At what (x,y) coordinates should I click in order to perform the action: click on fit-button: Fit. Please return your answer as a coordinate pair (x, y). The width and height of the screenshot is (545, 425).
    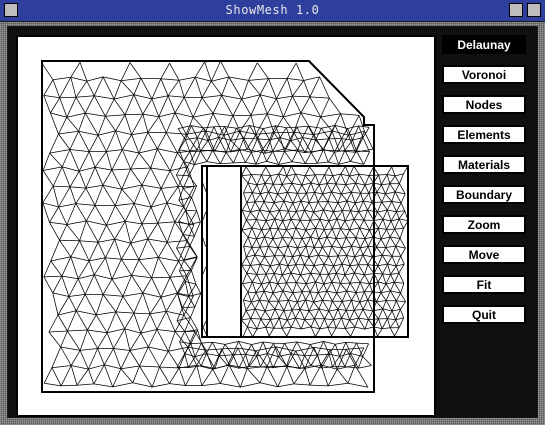
    Looking at the image, I should click on (484, 284).